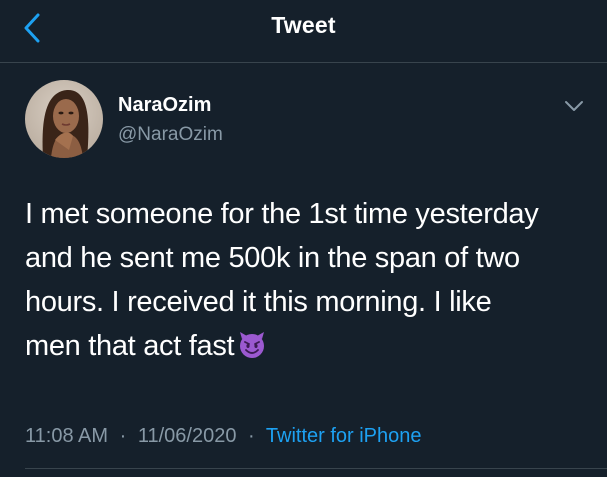 Image resolution: width=607 pixels, height=477 pixels. Describe the element at coordinates (344, 436) in the screenshot. I see `tweet-source-link: Twitter for iPhone` at that location.